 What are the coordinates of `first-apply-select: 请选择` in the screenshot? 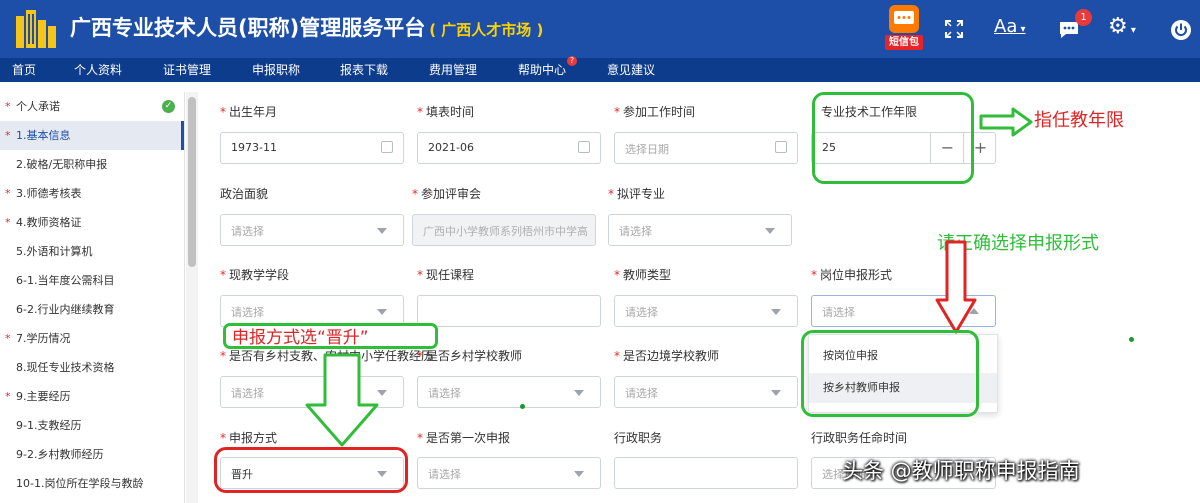 It's located at (509, 473).